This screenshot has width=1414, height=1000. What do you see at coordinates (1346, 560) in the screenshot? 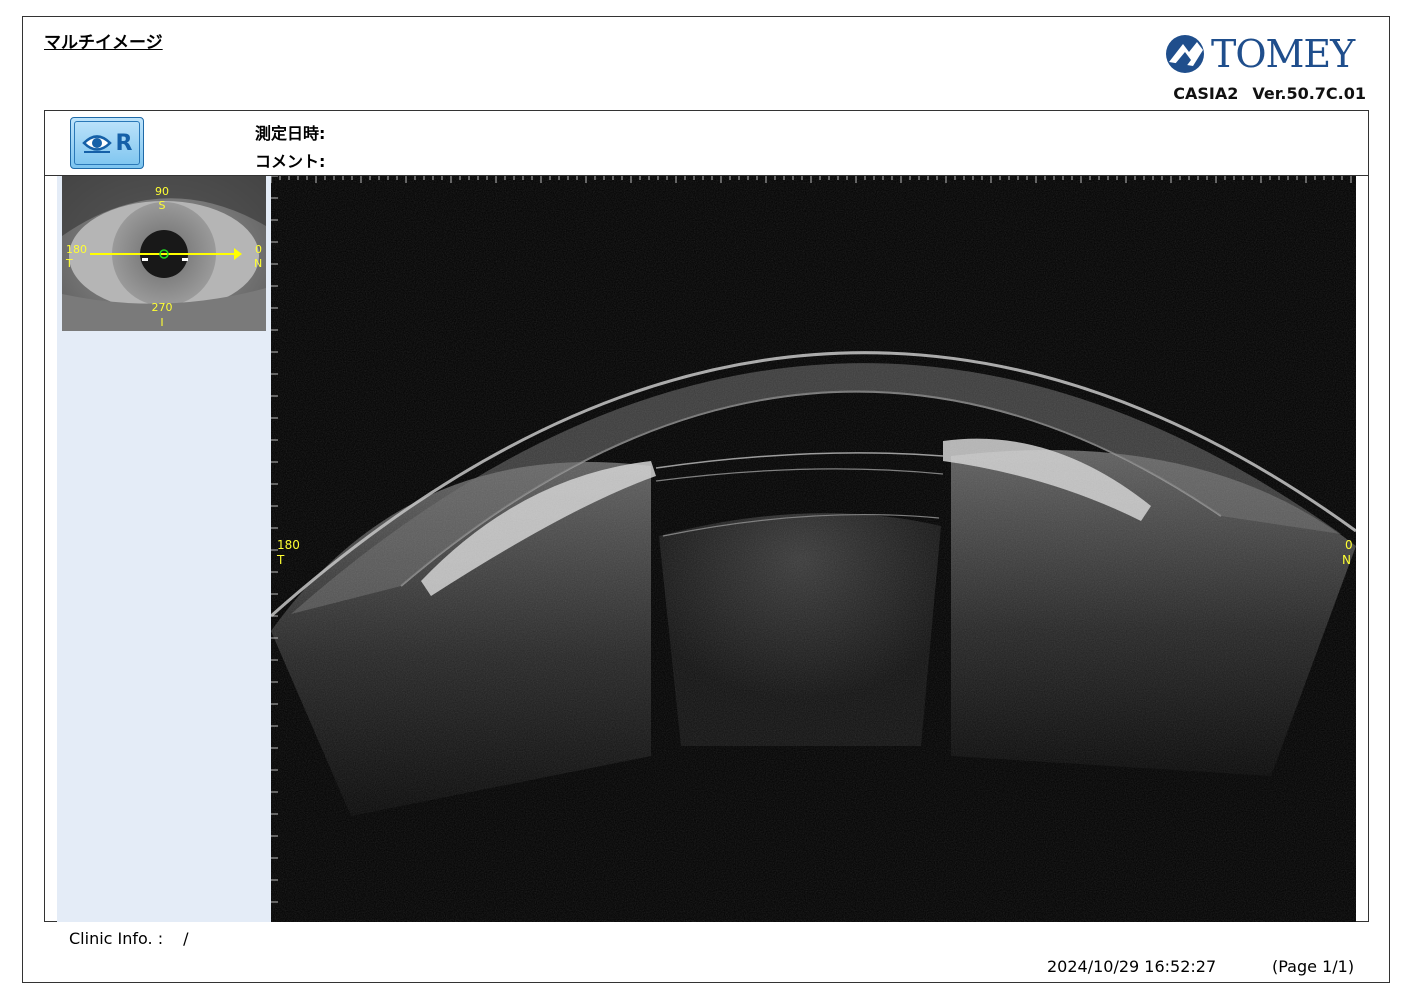
I see `oct-dir-right: N` at bounding box center [1346, 560].